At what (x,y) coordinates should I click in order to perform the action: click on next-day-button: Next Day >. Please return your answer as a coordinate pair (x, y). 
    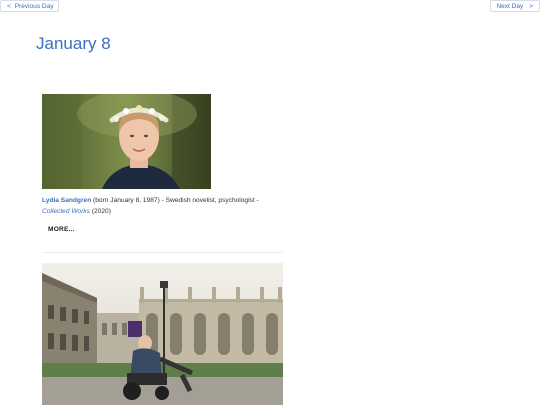
    Looking at the image, I should click on (515, 6).